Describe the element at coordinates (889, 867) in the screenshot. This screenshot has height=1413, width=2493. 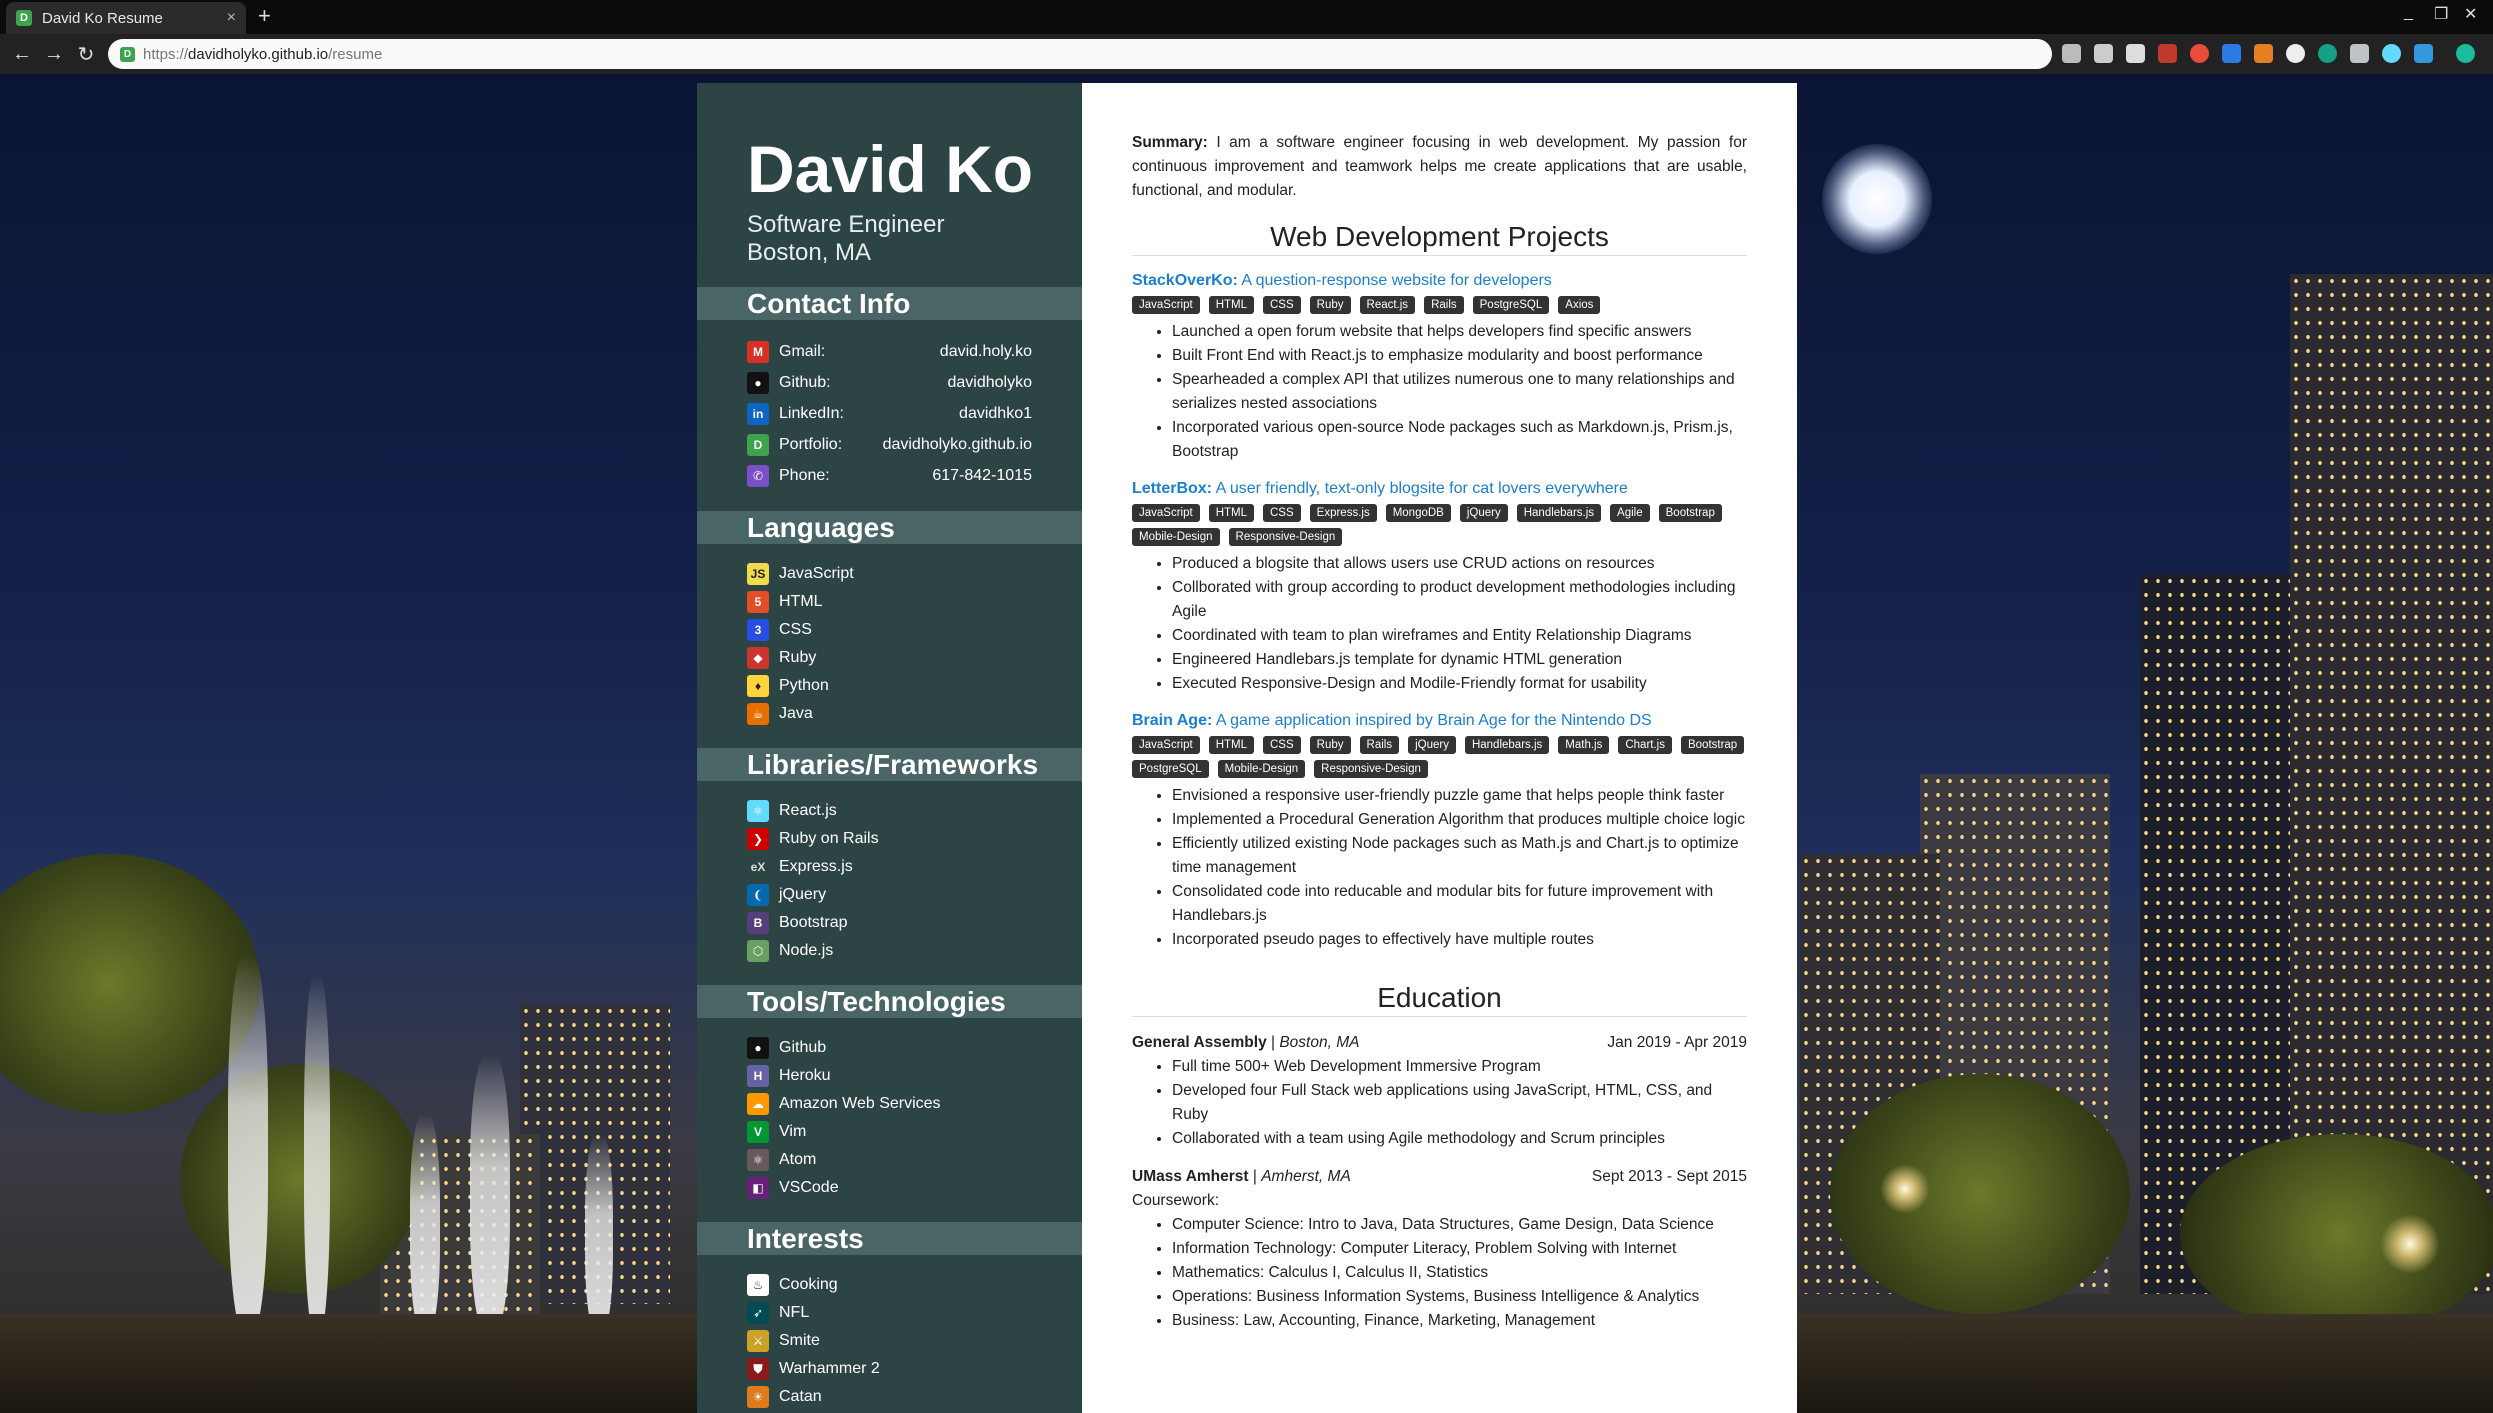
I see `framework-item: eX Express.js` at that location.